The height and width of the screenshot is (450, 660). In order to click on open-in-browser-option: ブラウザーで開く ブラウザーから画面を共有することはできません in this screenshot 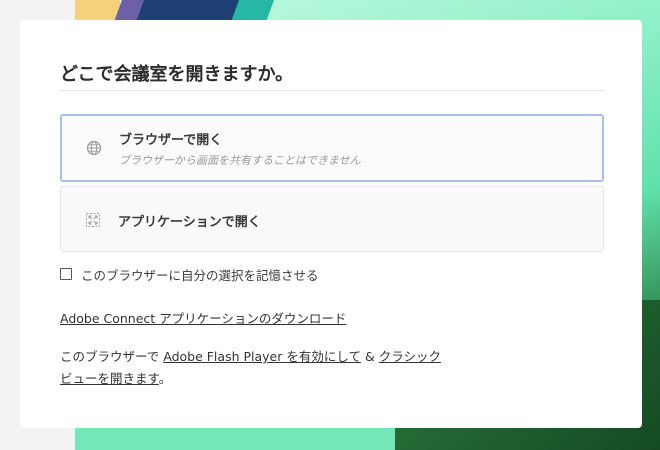, I will do `click(332, 148)`.